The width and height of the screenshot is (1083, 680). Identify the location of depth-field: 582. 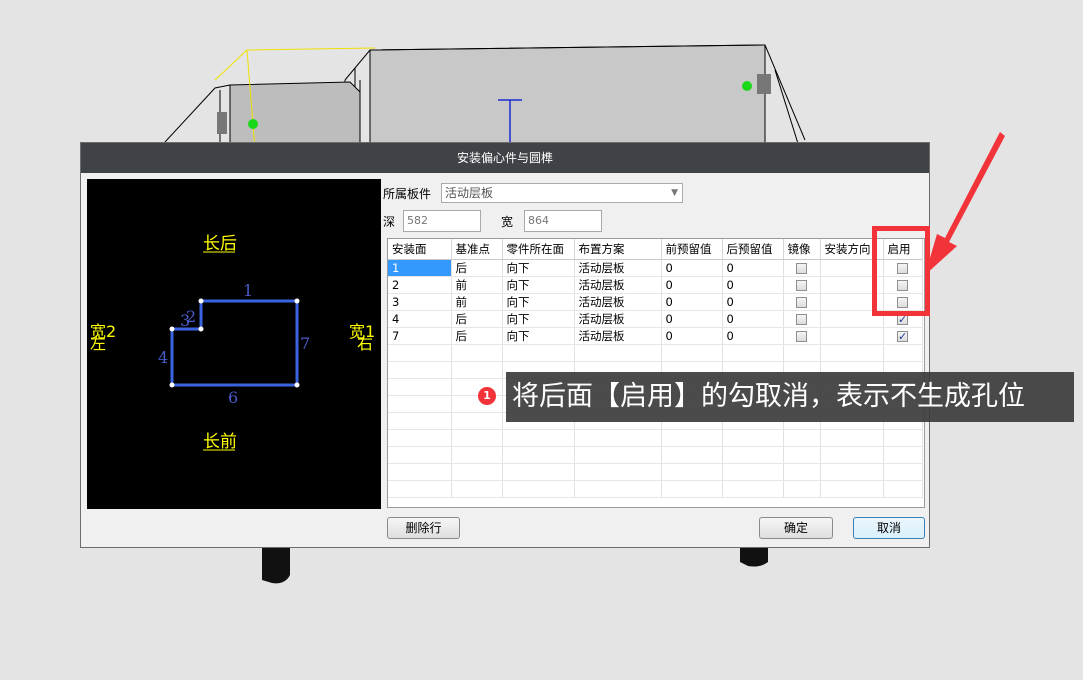
(442, 221).